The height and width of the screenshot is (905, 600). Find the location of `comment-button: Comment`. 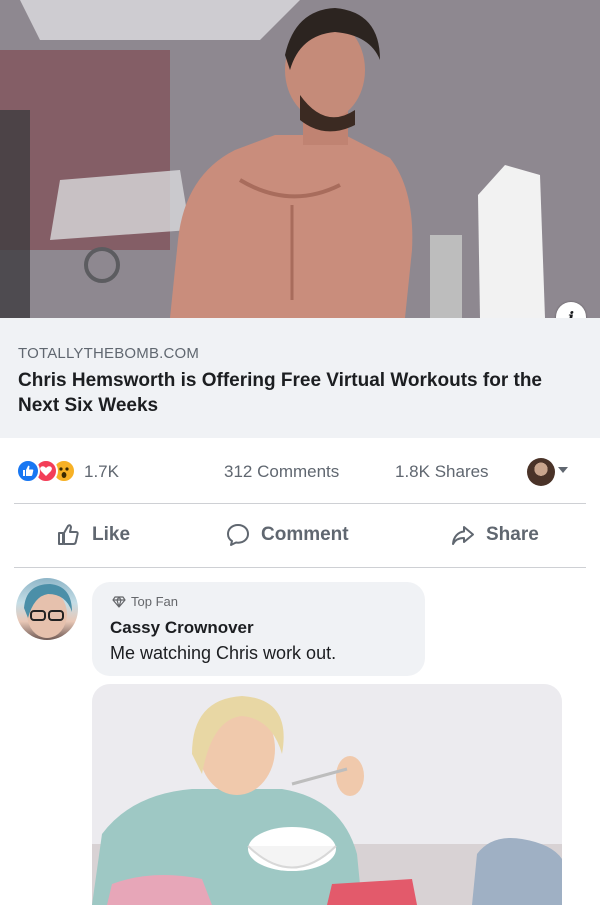

comment-button: Comment is located at coordinates (287, 535).